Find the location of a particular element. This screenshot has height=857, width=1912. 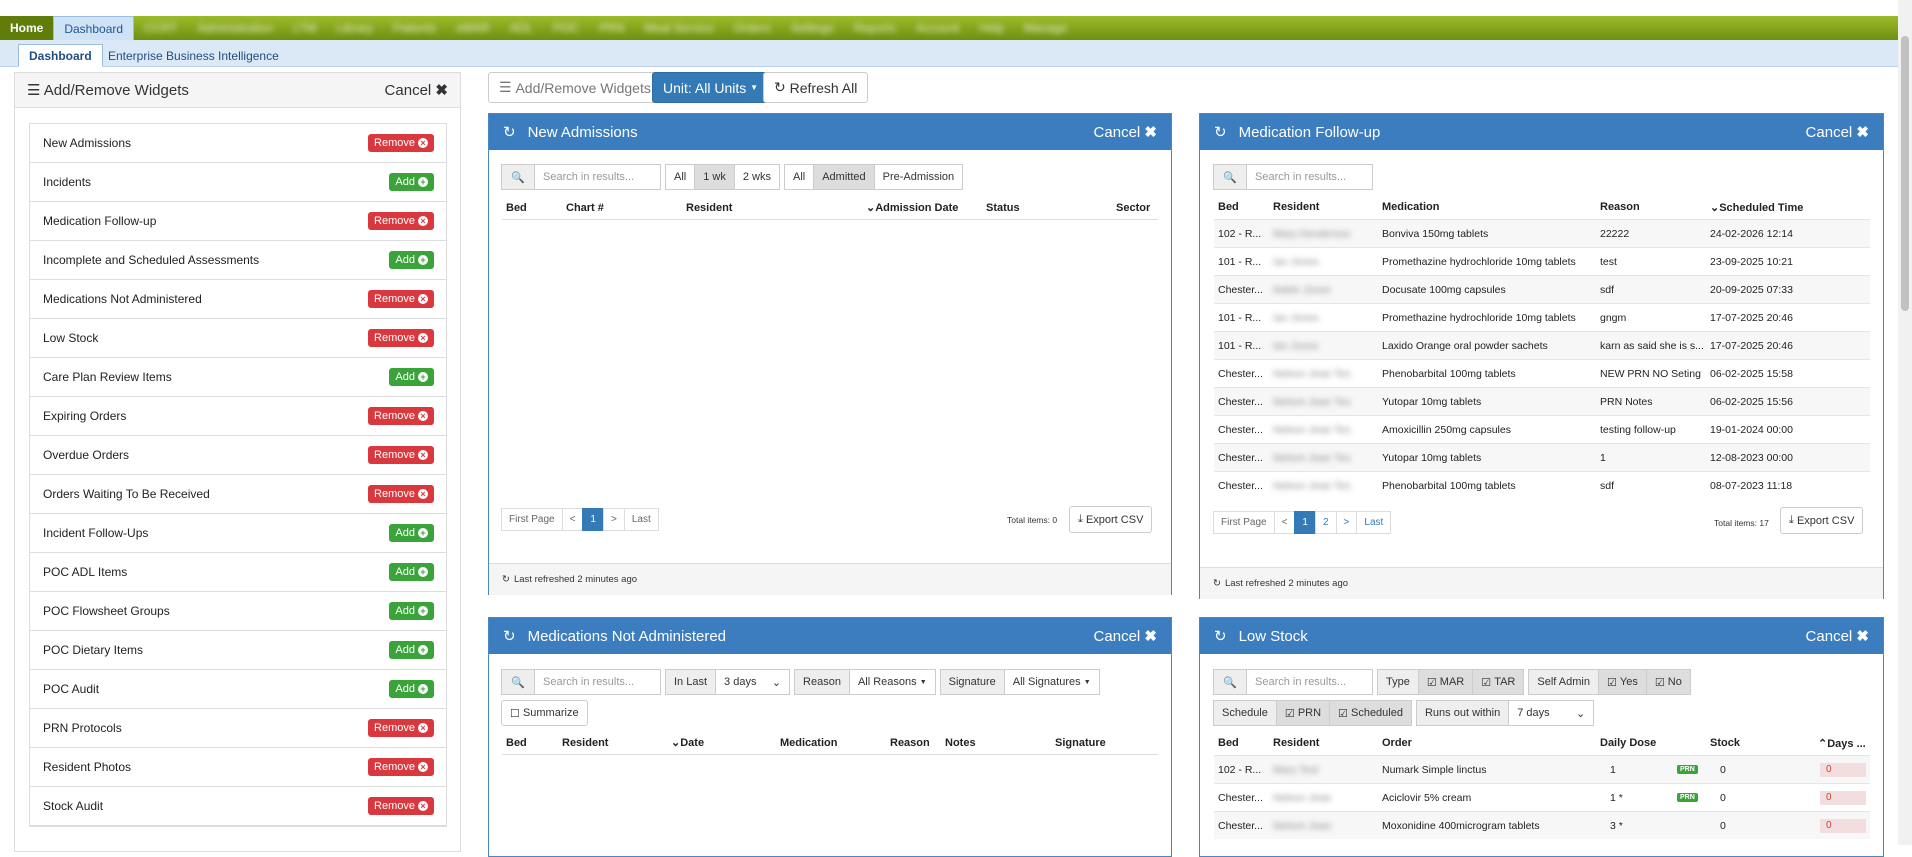

col-signature: Signature is located at coordinates (1080, 743).